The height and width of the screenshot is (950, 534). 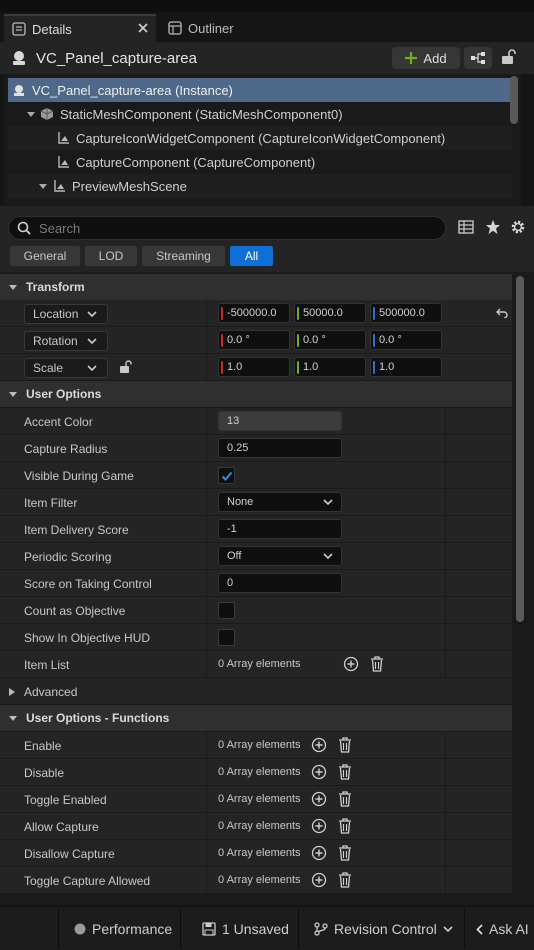 What do you see at coordinates (520, 449) in the screenshot?
I see `property-grid-scrollbar` at bounding box center [520, 449].